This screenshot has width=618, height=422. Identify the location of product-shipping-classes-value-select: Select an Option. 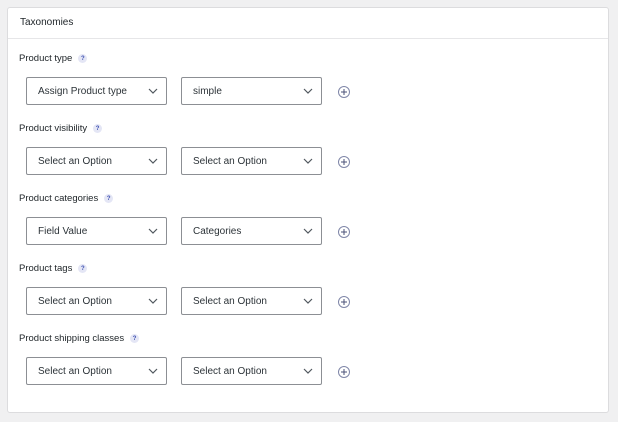
(251, 371).